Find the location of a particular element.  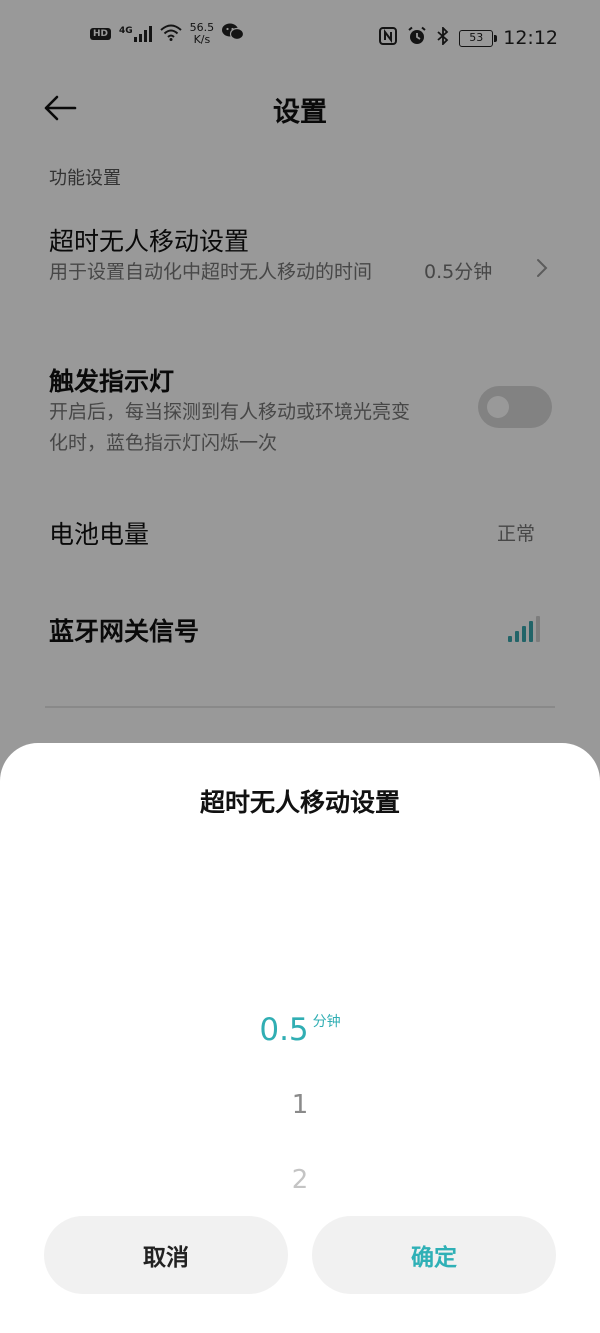

picker-selected: 0.5 分钟 is located at coordinates (300, 1029).